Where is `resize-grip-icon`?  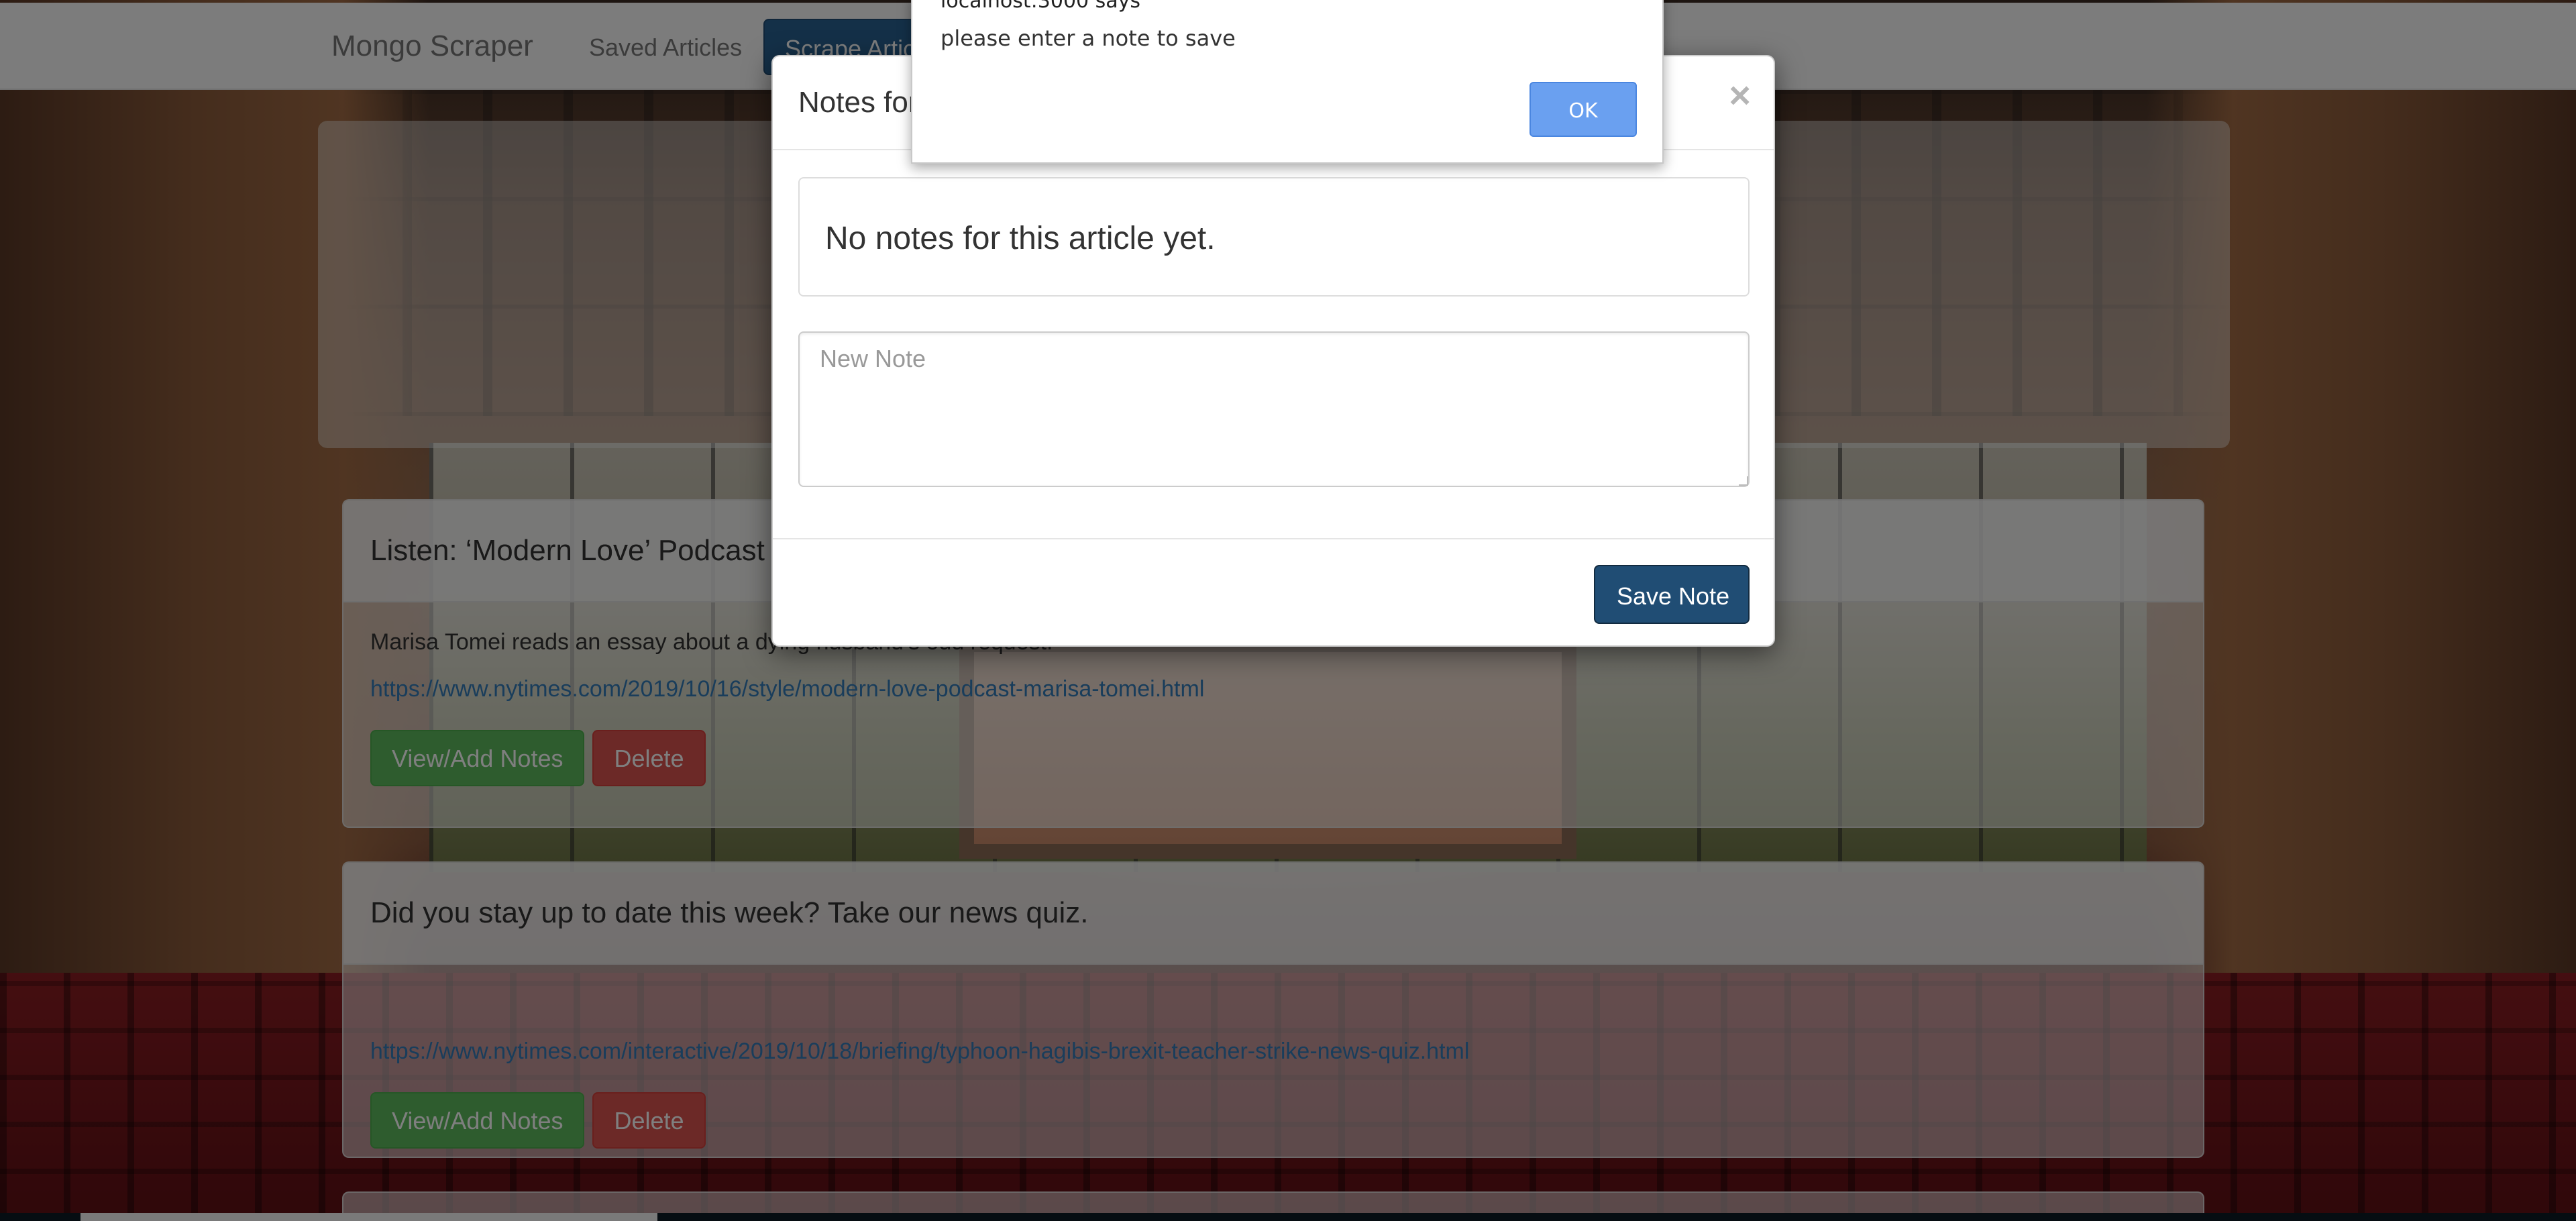
resize-grip-icon is located at coordinates (1743, 481).